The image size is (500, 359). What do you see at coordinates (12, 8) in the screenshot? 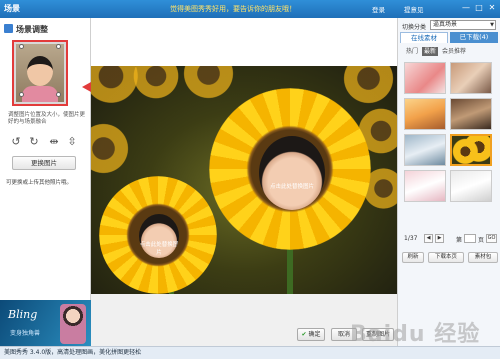
I see `app-title: 场景` at bounding box center [12, 8].